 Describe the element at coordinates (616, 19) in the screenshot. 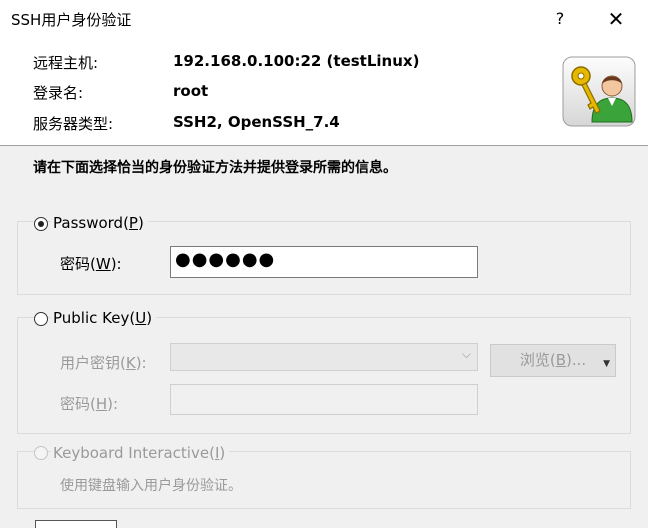

I see `close-button: ✕` at that location.